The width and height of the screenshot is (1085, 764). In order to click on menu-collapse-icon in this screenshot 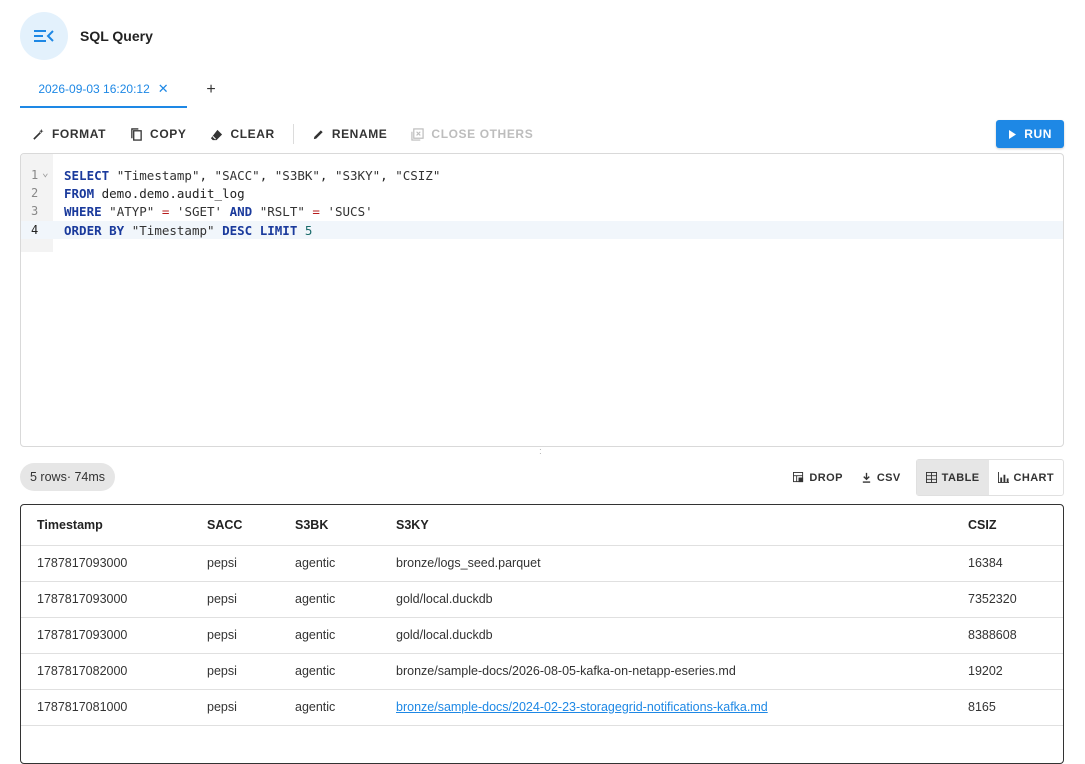, I will do `click(44, 36)`.